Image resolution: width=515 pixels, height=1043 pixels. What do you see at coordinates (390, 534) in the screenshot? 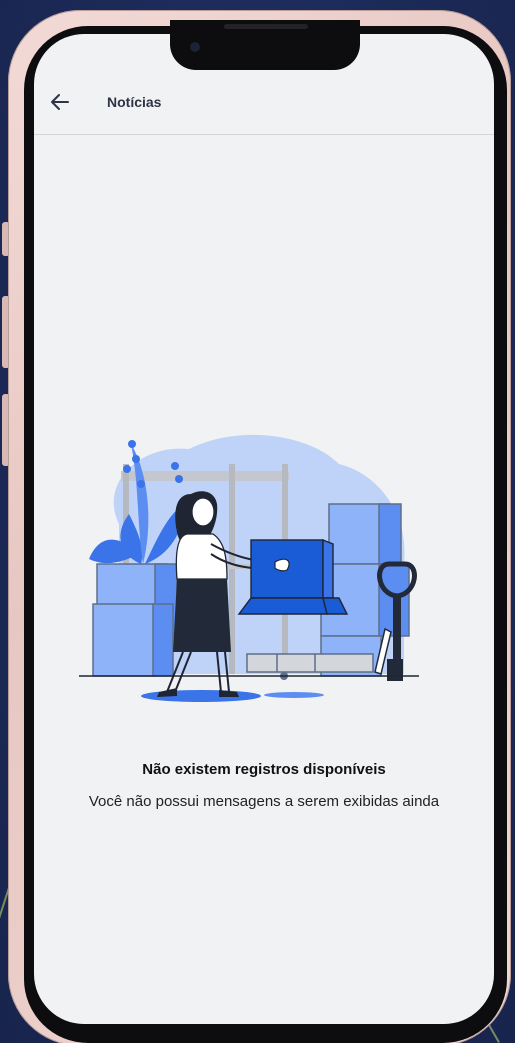
I see `box-right-top-side` at bounding box center [390, 534].